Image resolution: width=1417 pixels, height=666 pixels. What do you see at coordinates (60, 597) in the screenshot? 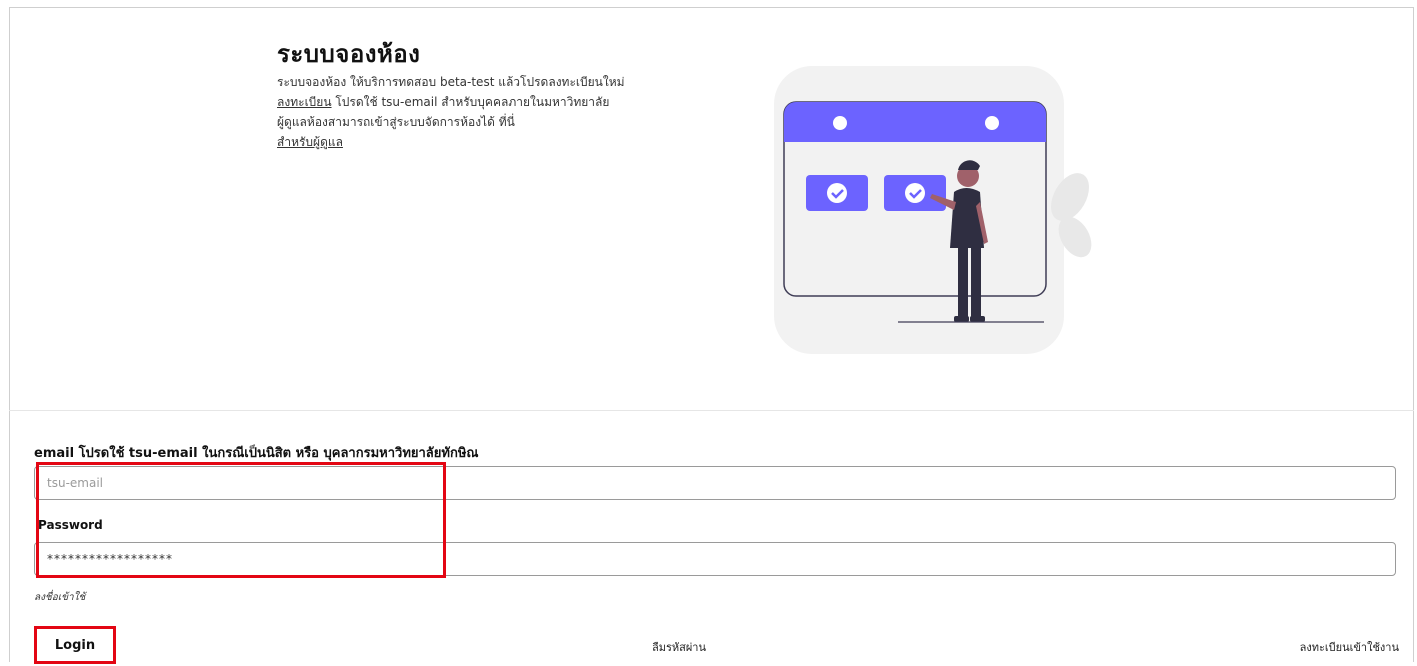
I see `login-hint: ลงชื่อเข้าใช้` at bounding box center [60, 597].